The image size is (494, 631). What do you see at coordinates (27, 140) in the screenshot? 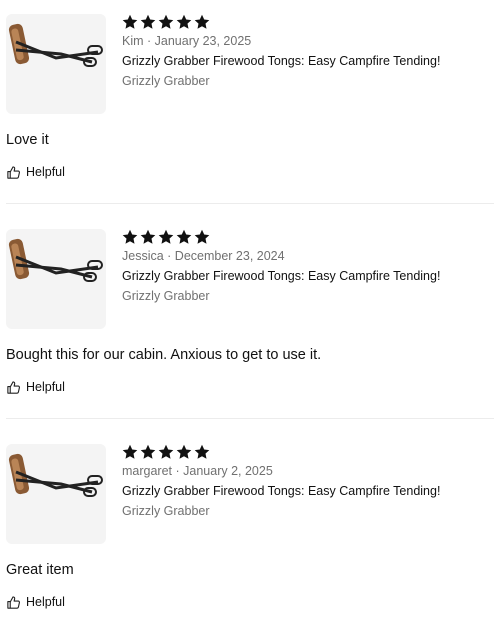
I see `review-body: Love it` at bounding box center [27, 140].